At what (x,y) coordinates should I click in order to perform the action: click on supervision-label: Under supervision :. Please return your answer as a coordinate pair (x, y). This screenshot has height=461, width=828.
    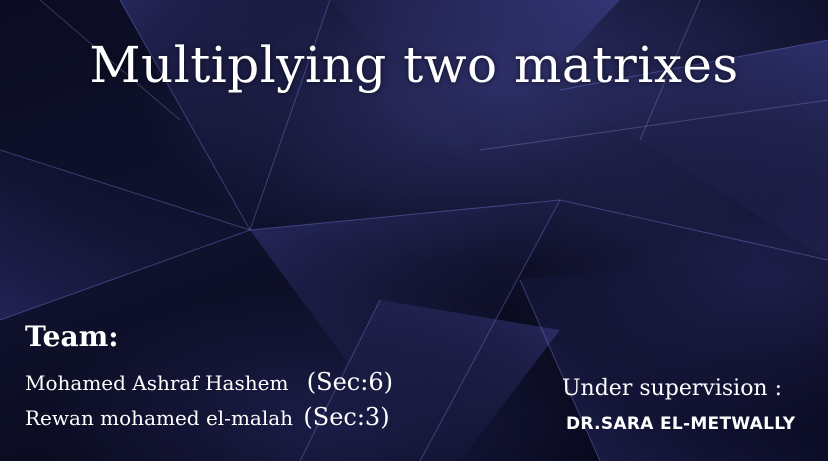
    Looking at the image, I should click on (672, 388).